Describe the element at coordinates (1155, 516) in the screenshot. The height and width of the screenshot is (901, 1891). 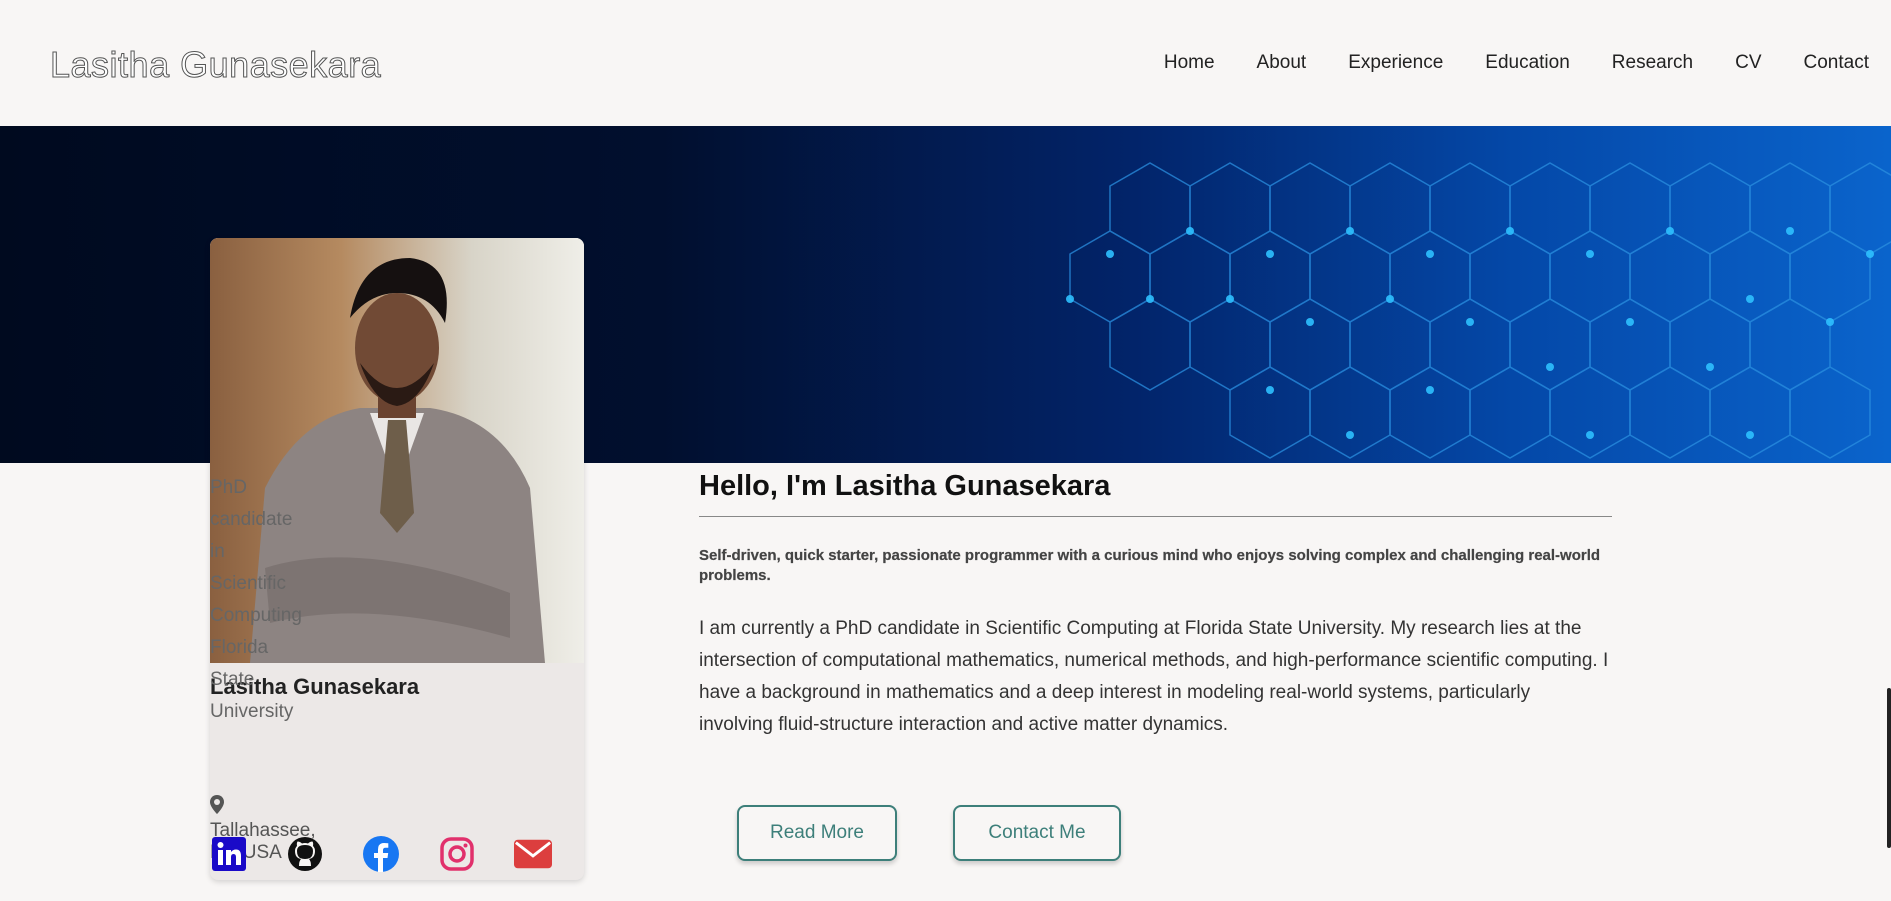
I see `heading-divider` at that location.